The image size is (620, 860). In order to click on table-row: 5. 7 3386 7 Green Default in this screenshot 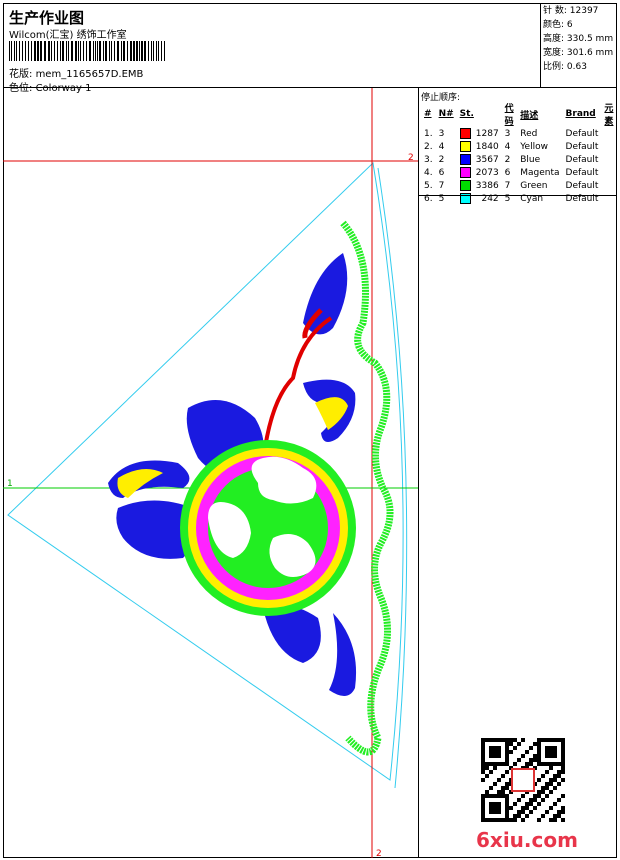, I will do `click(519, 185)`.